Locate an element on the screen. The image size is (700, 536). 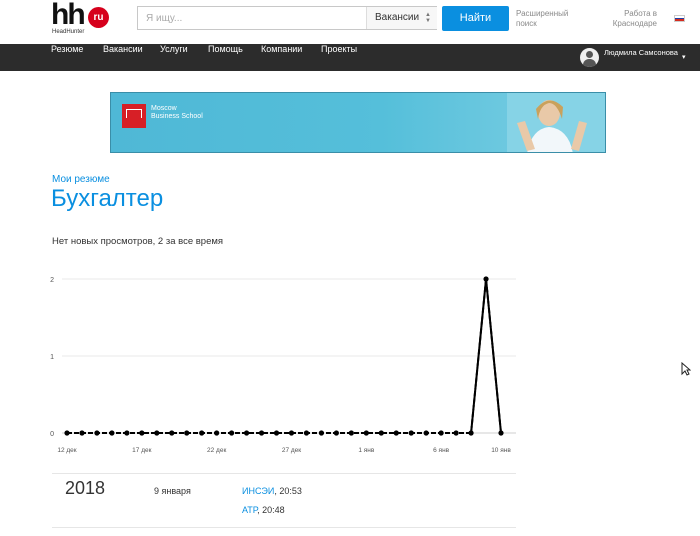
russian-flag-icon is located at coordinates (679, 18).